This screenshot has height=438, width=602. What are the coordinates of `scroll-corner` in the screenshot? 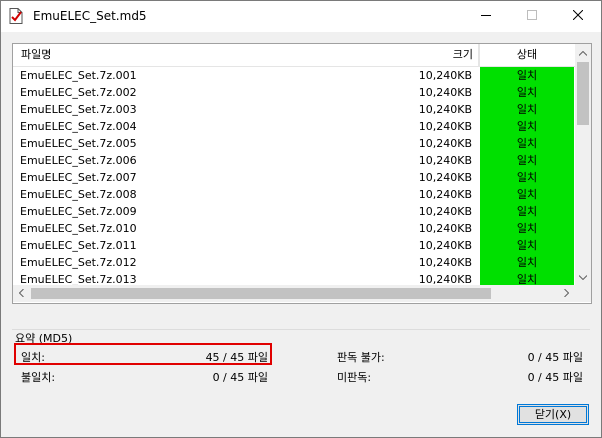 It's located at (583, 293).